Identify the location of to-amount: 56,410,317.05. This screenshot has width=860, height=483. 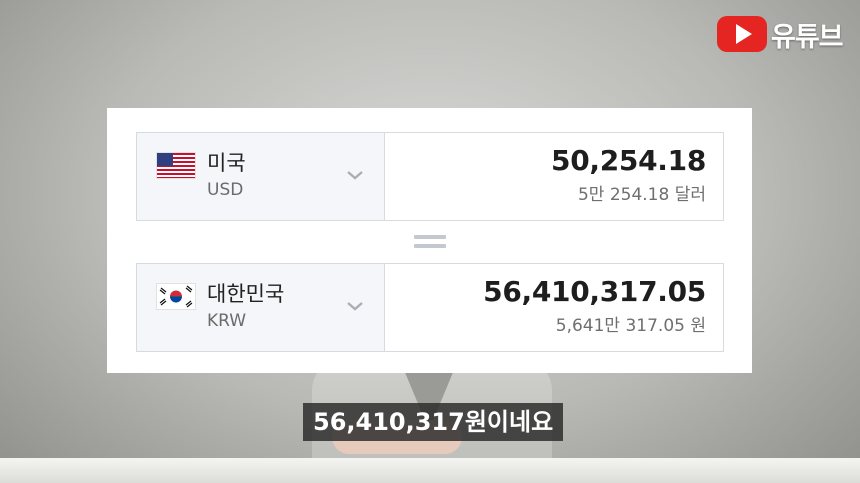
(594, 291).